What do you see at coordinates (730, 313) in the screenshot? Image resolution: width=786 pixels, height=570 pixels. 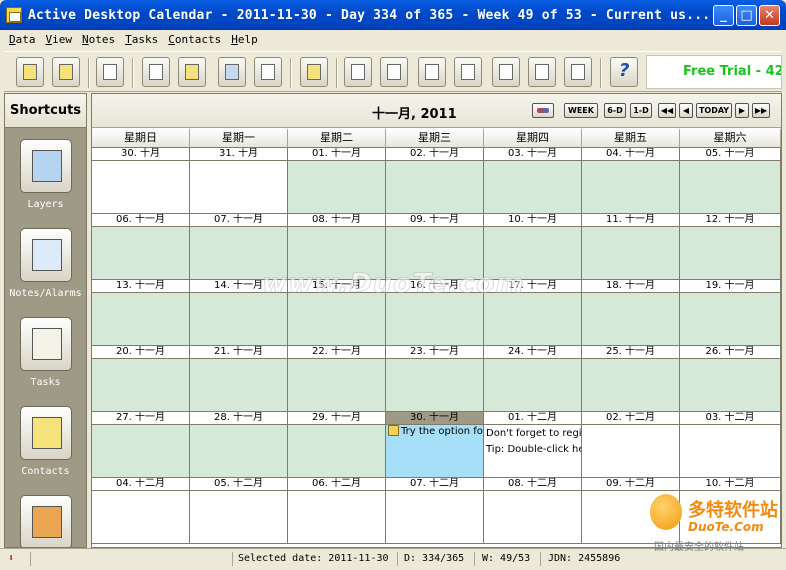 I see `day-cell: 19. 十一月` at bounding box center [730, 313].